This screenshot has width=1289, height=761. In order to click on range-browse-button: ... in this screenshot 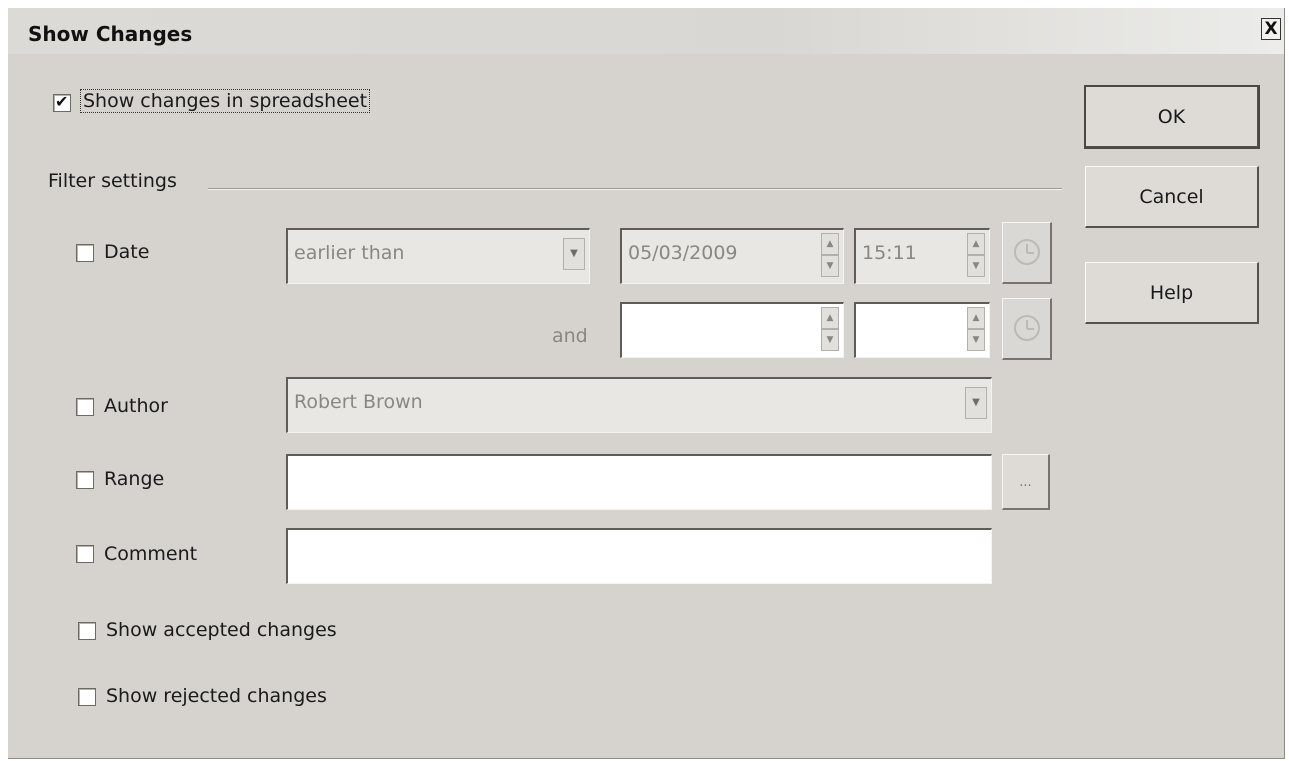, I will do `click(1026, 482)`.